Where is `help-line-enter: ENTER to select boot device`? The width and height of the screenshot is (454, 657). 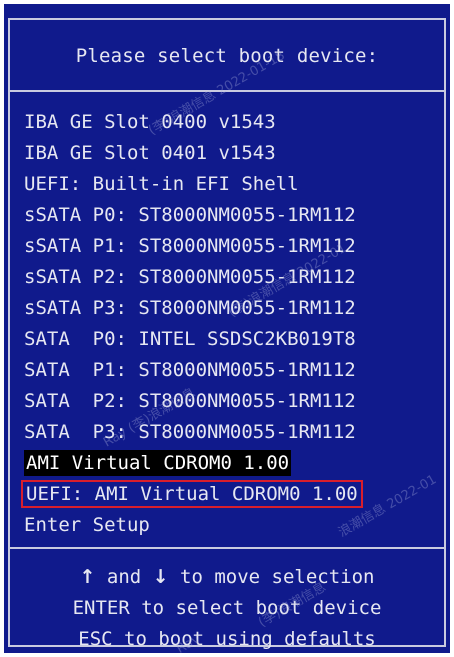 help-line-enter: ENTER to select boot device is located at coordinates (227, 608).